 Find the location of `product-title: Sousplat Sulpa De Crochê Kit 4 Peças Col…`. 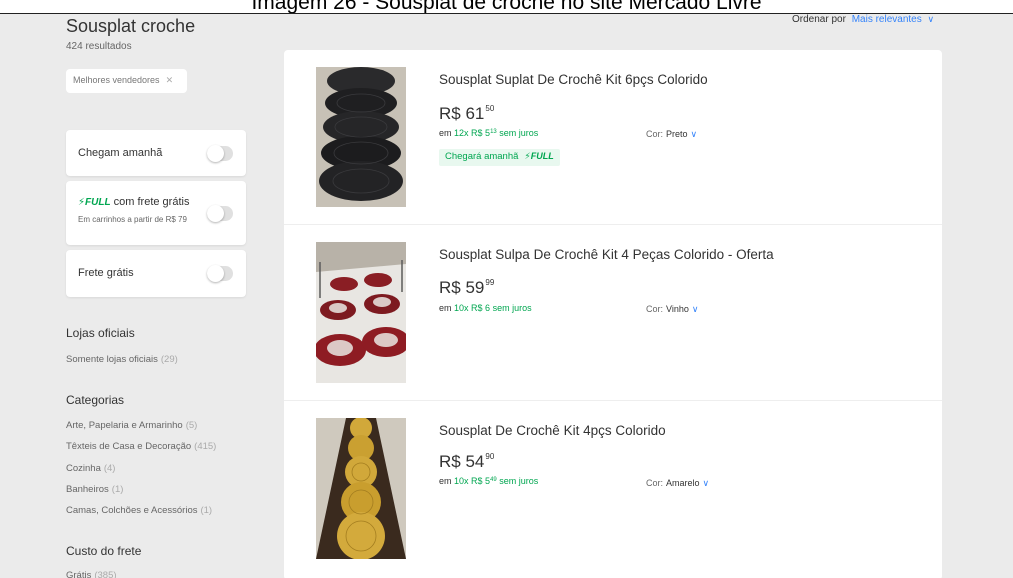

product-title: Sousplat Sulpa De Crochê Kit 4 Peças Col… is located at coordinates (606, 254).